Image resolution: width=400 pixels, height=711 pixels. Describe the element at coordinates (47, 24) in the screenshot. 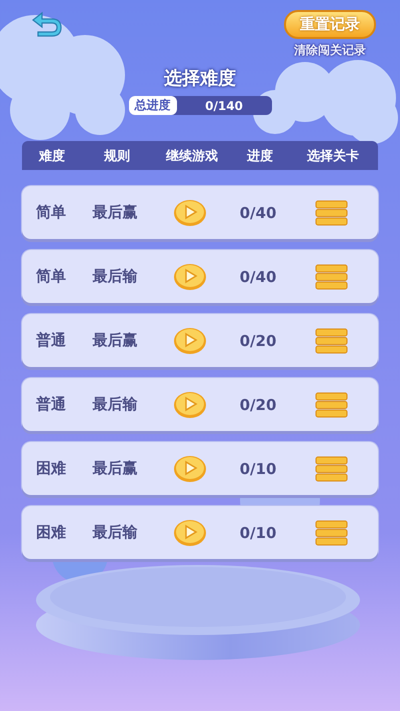

I see `back-icon` at that location.